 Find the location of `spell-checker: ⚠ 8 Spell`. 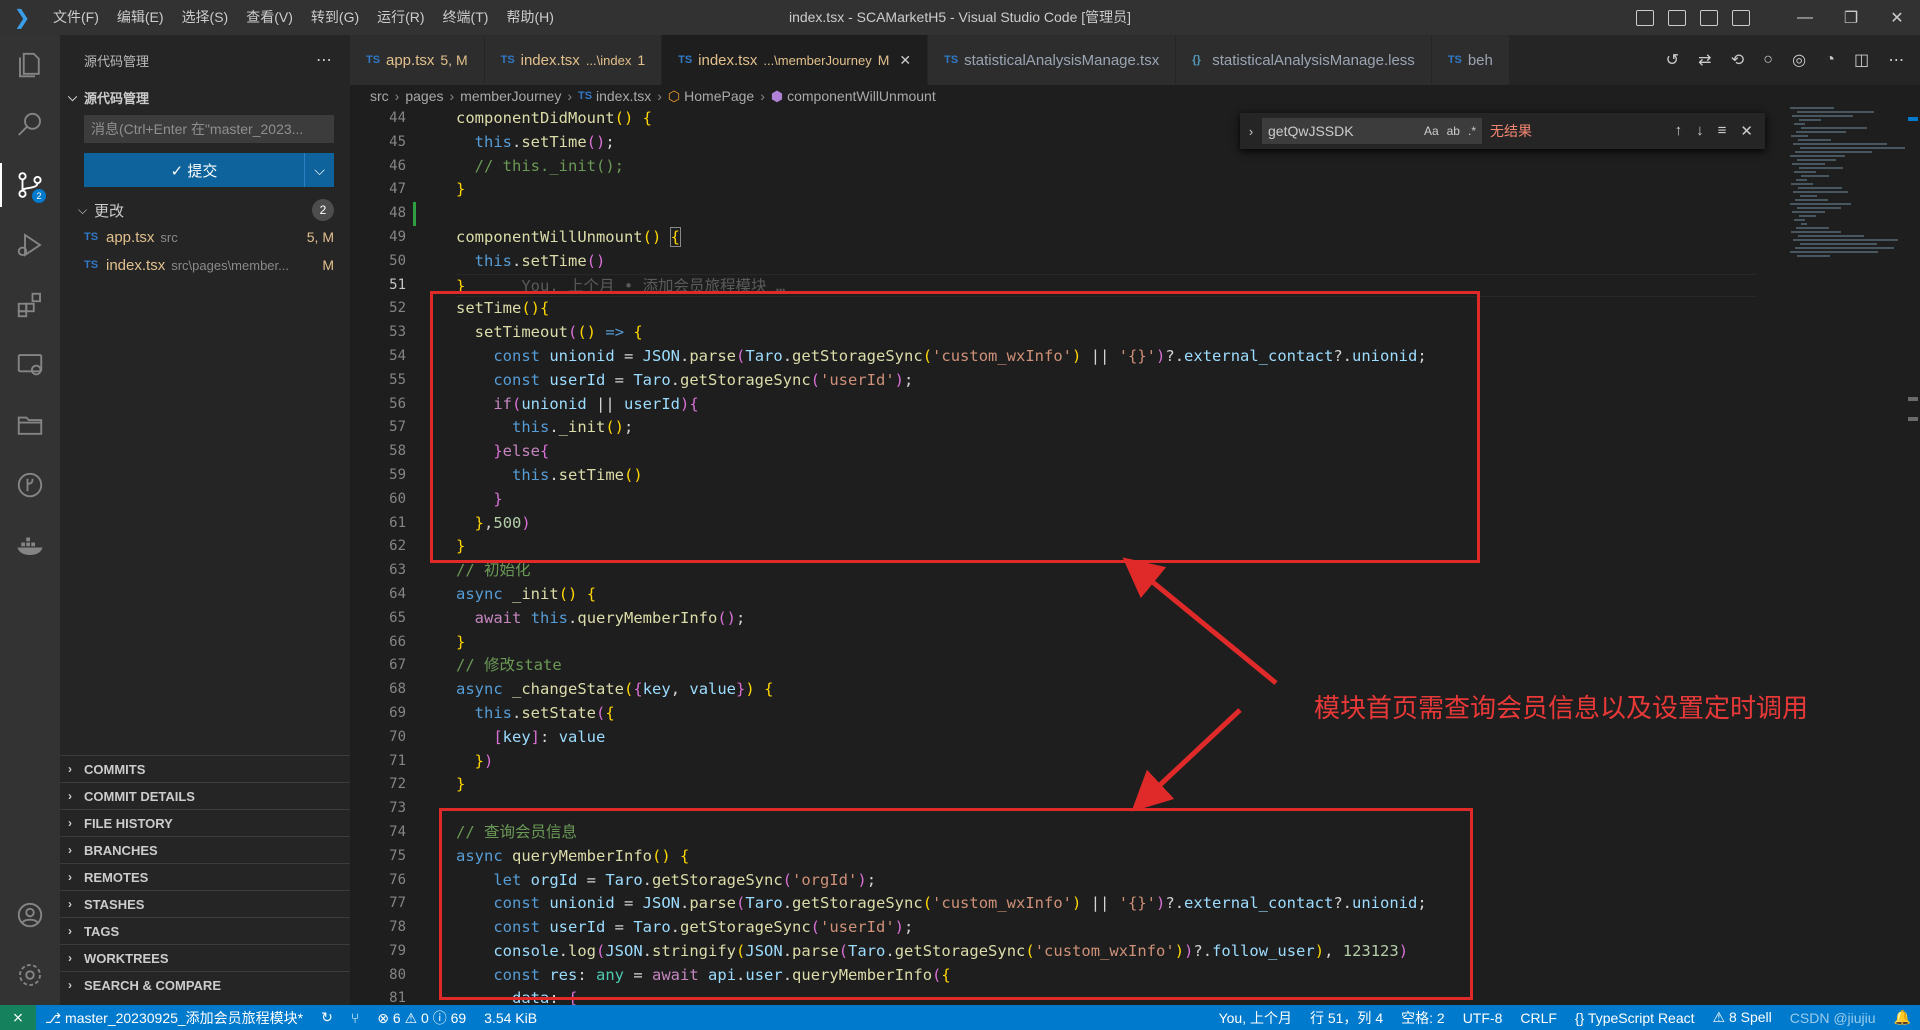

spell-checker: ⚠ 8 Spell is located at coordinates (1742, 1017).